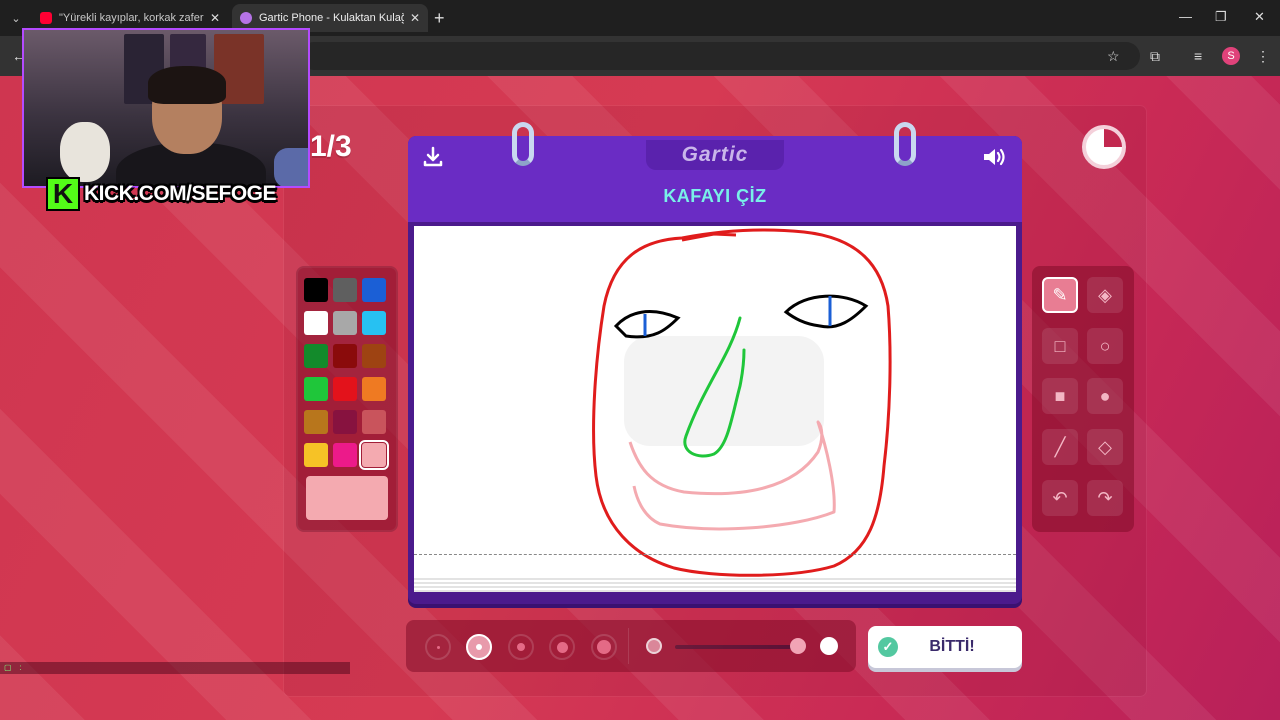 The height and width of the screenshot is (720, 1280). I want to click on opacity-min-icon, so click(654, 646).